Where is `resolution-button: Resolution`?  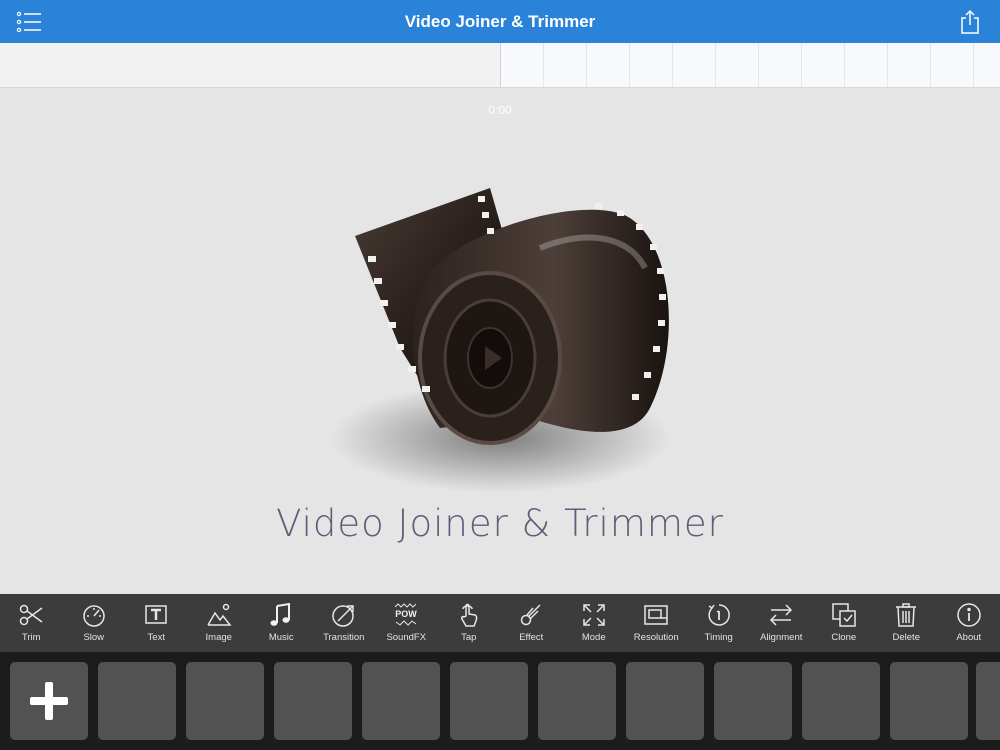 resolution-button: Resolution is located at coordinates (656, 623).